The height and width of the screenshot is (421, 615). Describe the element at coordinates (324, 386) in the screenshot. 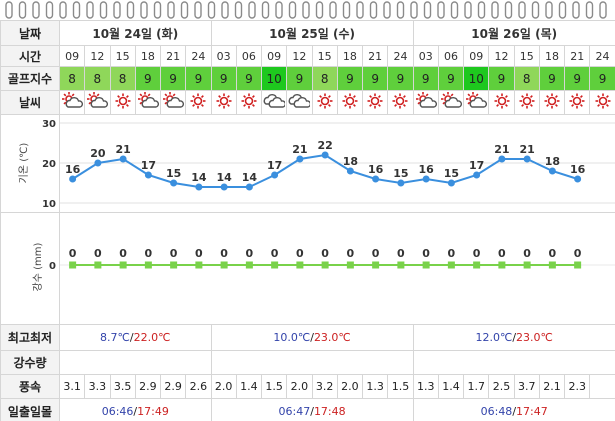

I see `wind-cell: 3.2` at that location.